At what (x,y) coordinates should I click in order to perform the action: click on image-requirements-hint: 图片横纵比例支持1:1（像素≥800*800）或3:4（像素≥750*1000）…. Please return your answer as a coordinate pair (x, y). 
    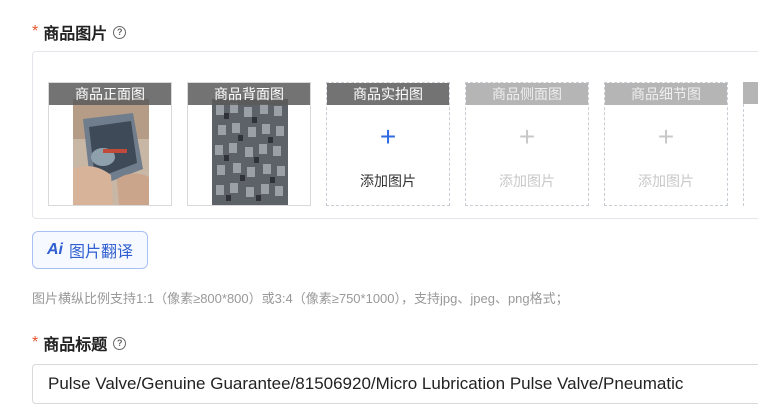
    Looking at the image, I should click on (300, 298).